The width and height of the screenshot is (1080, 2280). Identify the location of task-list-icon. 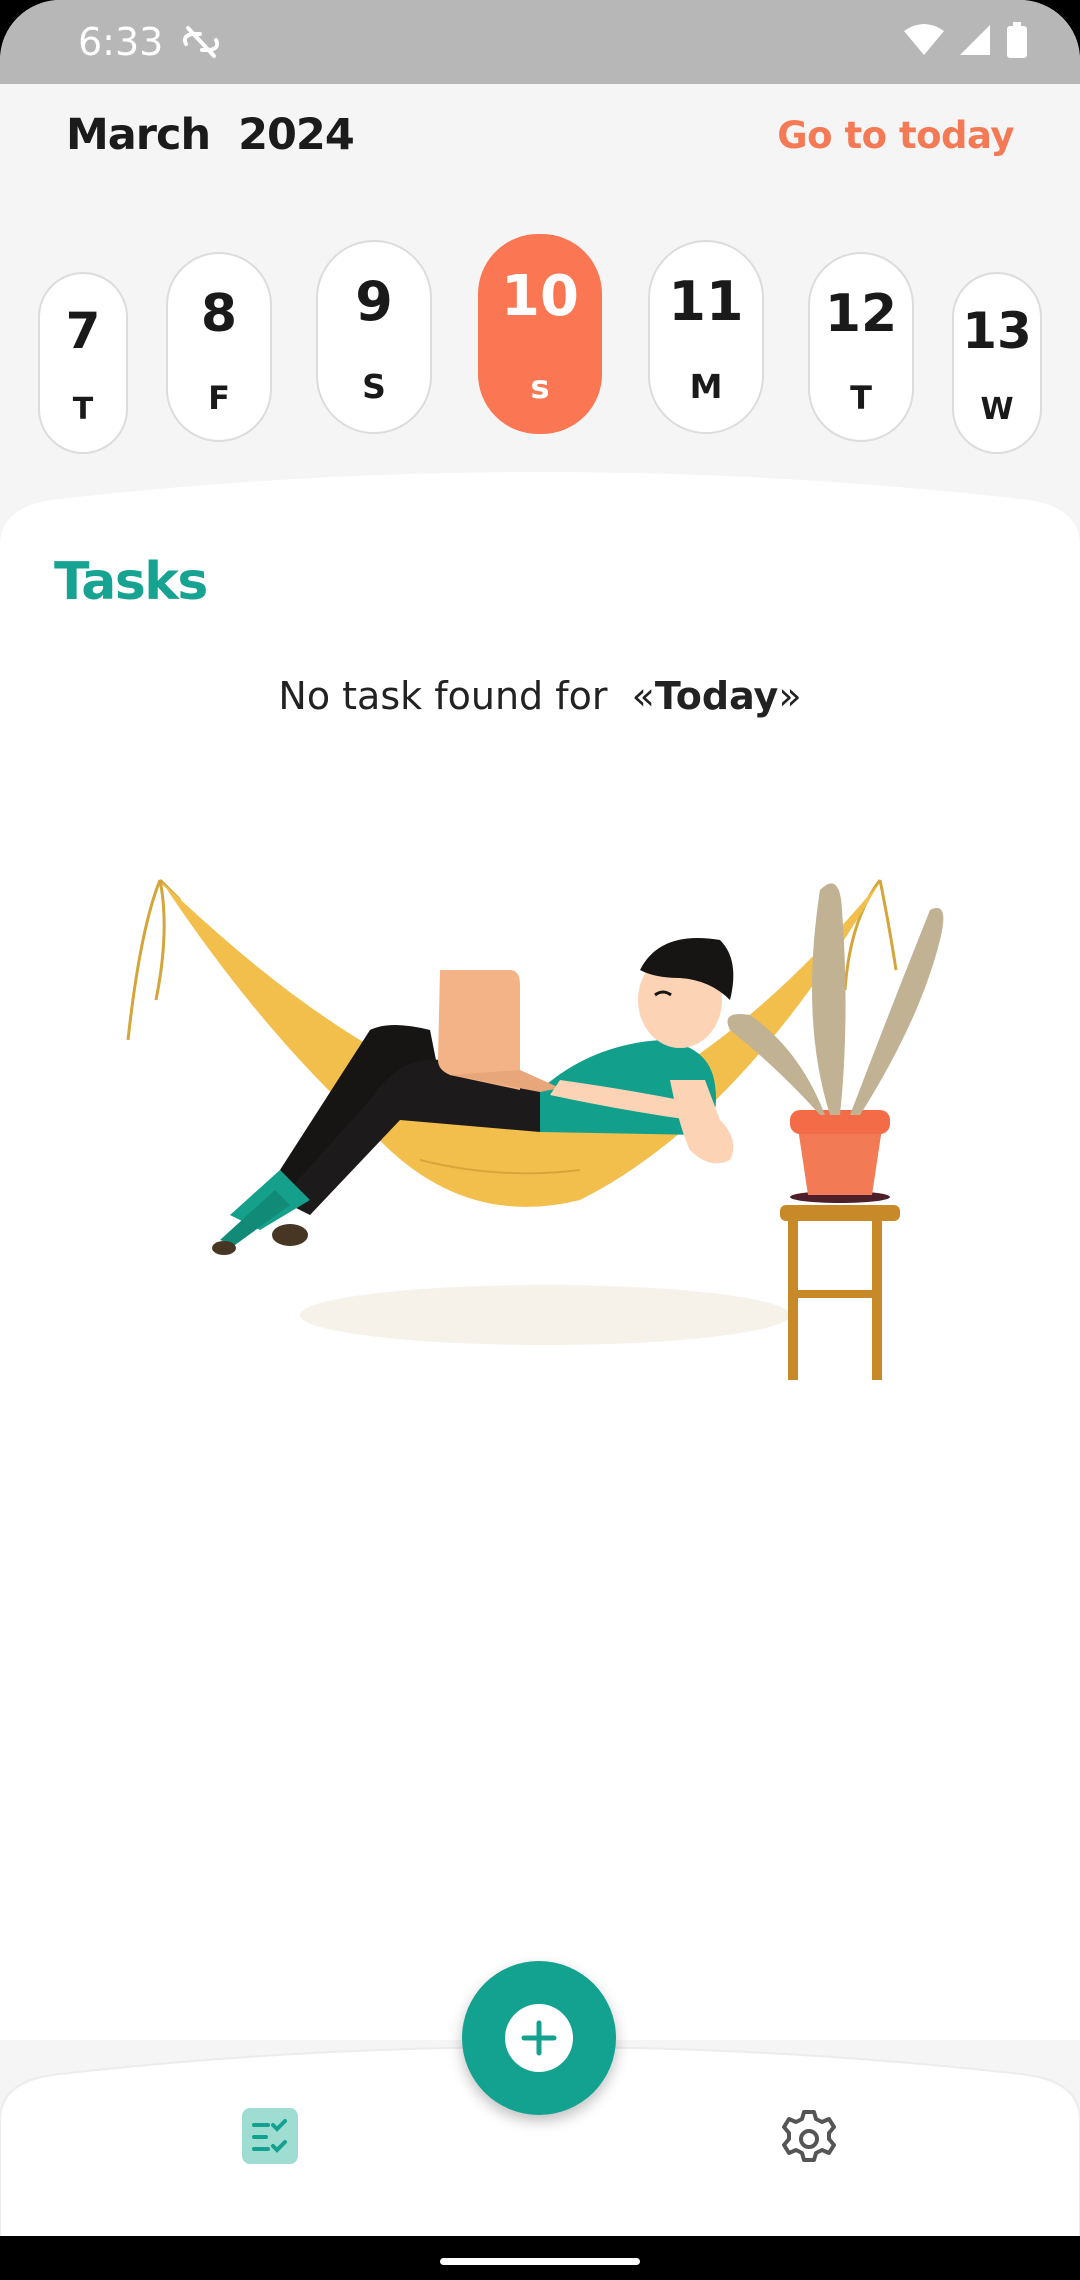
(270, 2136).